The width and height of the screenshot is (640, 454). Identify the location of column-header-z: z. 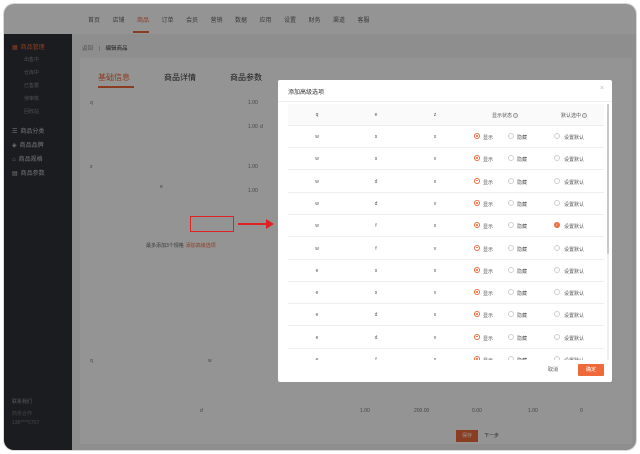
(435, 115).